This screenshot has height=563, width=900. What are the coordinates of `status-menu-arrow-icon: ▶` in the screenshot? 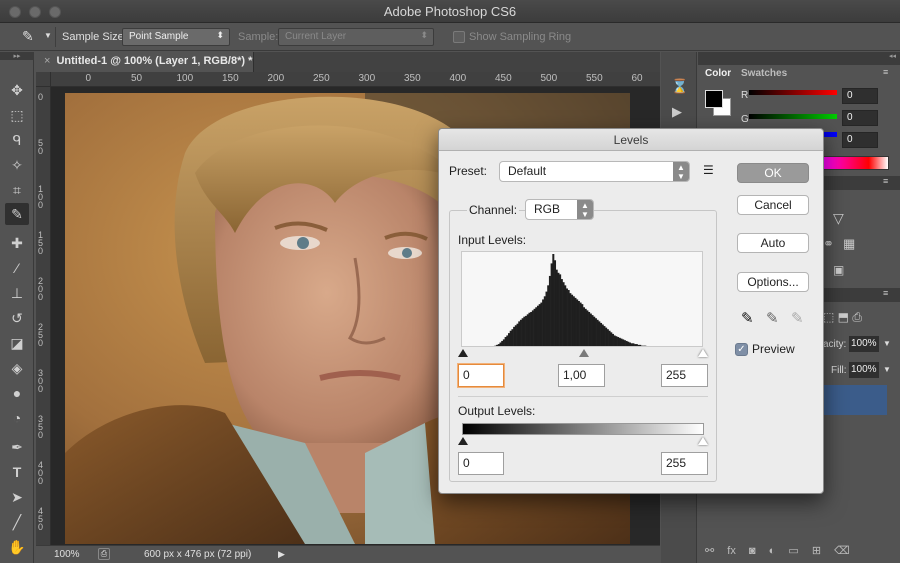 It's located at (281, 554).